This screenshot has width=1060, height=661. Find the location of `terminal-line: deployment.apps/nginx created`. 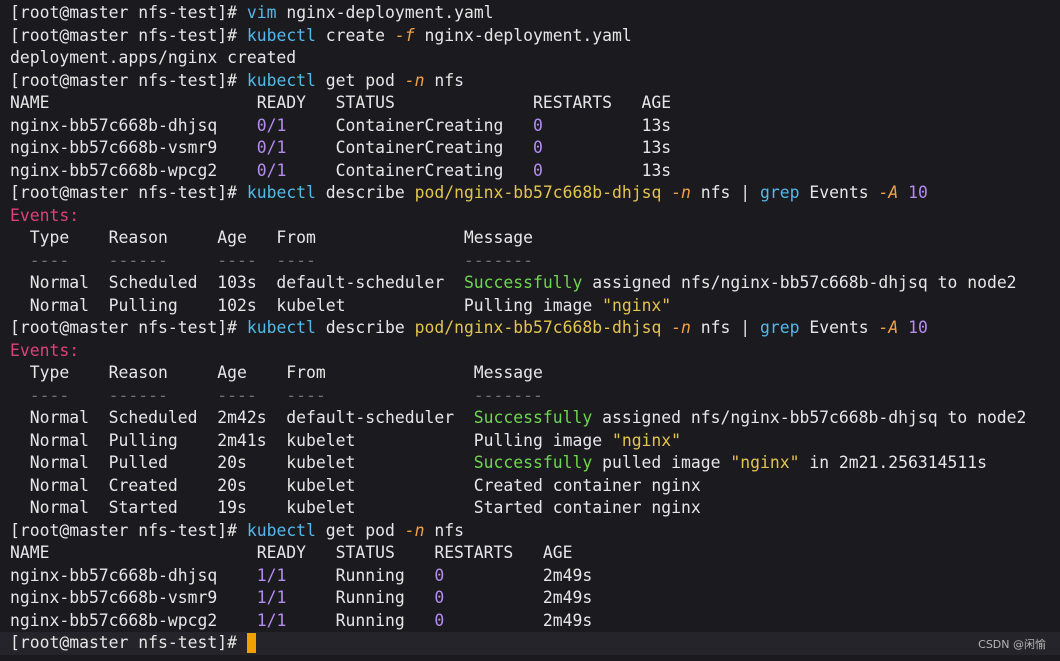

terminal-line: deployment.apps/nginx created is located at coordinates (535, 58).